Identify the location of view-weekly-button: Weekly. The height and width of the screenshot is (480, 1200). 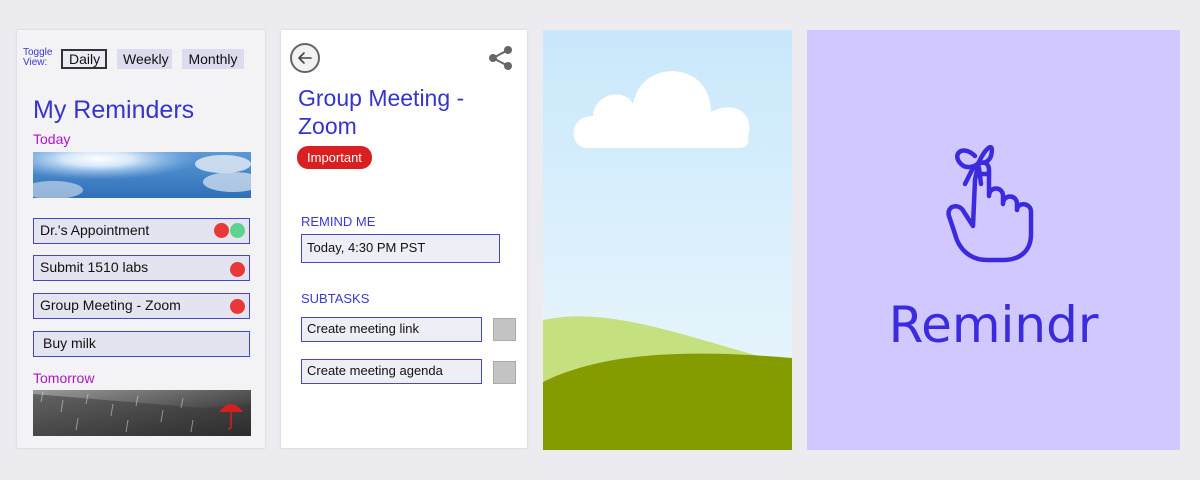
(144, 59).